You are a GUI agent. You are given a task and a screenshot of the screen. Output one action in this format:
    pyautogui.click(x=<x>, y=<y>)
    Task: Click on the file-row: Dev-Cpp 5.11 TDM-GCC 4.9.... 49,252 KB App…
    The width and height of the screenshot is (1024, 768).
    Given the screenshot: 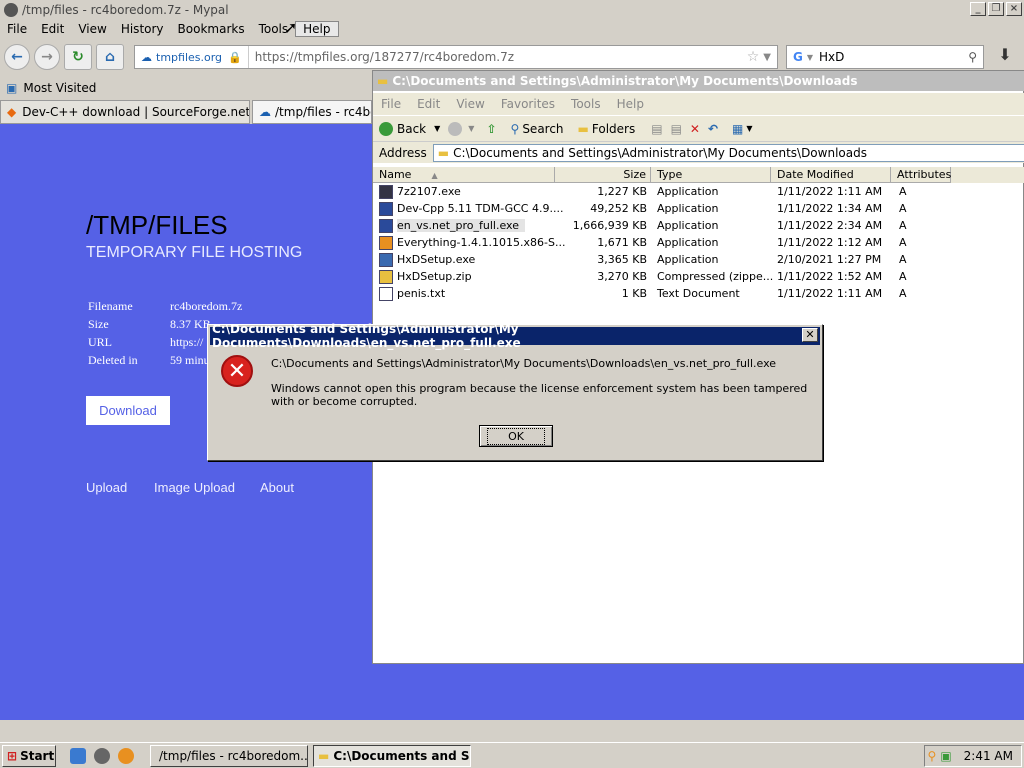 What is the action you would take?
    pyautogui.click(x=697, y=209)
    